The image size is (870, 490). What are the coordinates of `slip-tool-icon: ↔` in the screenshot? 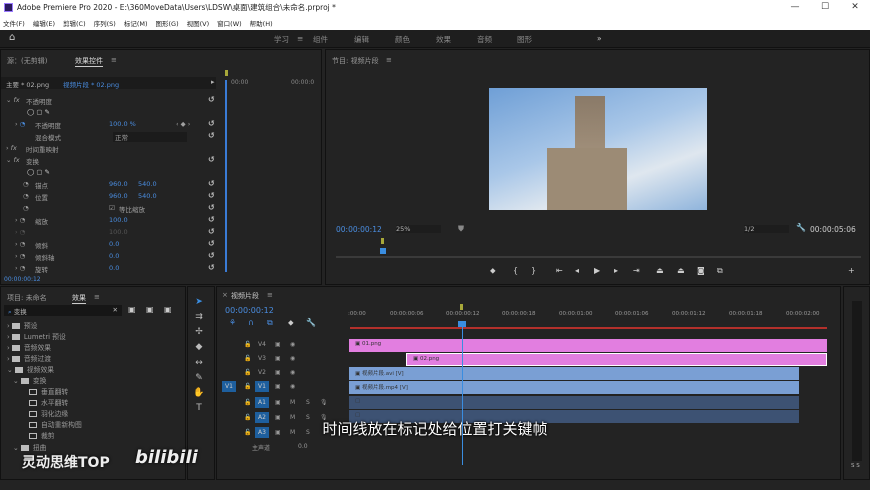 It's located at (199, 363).